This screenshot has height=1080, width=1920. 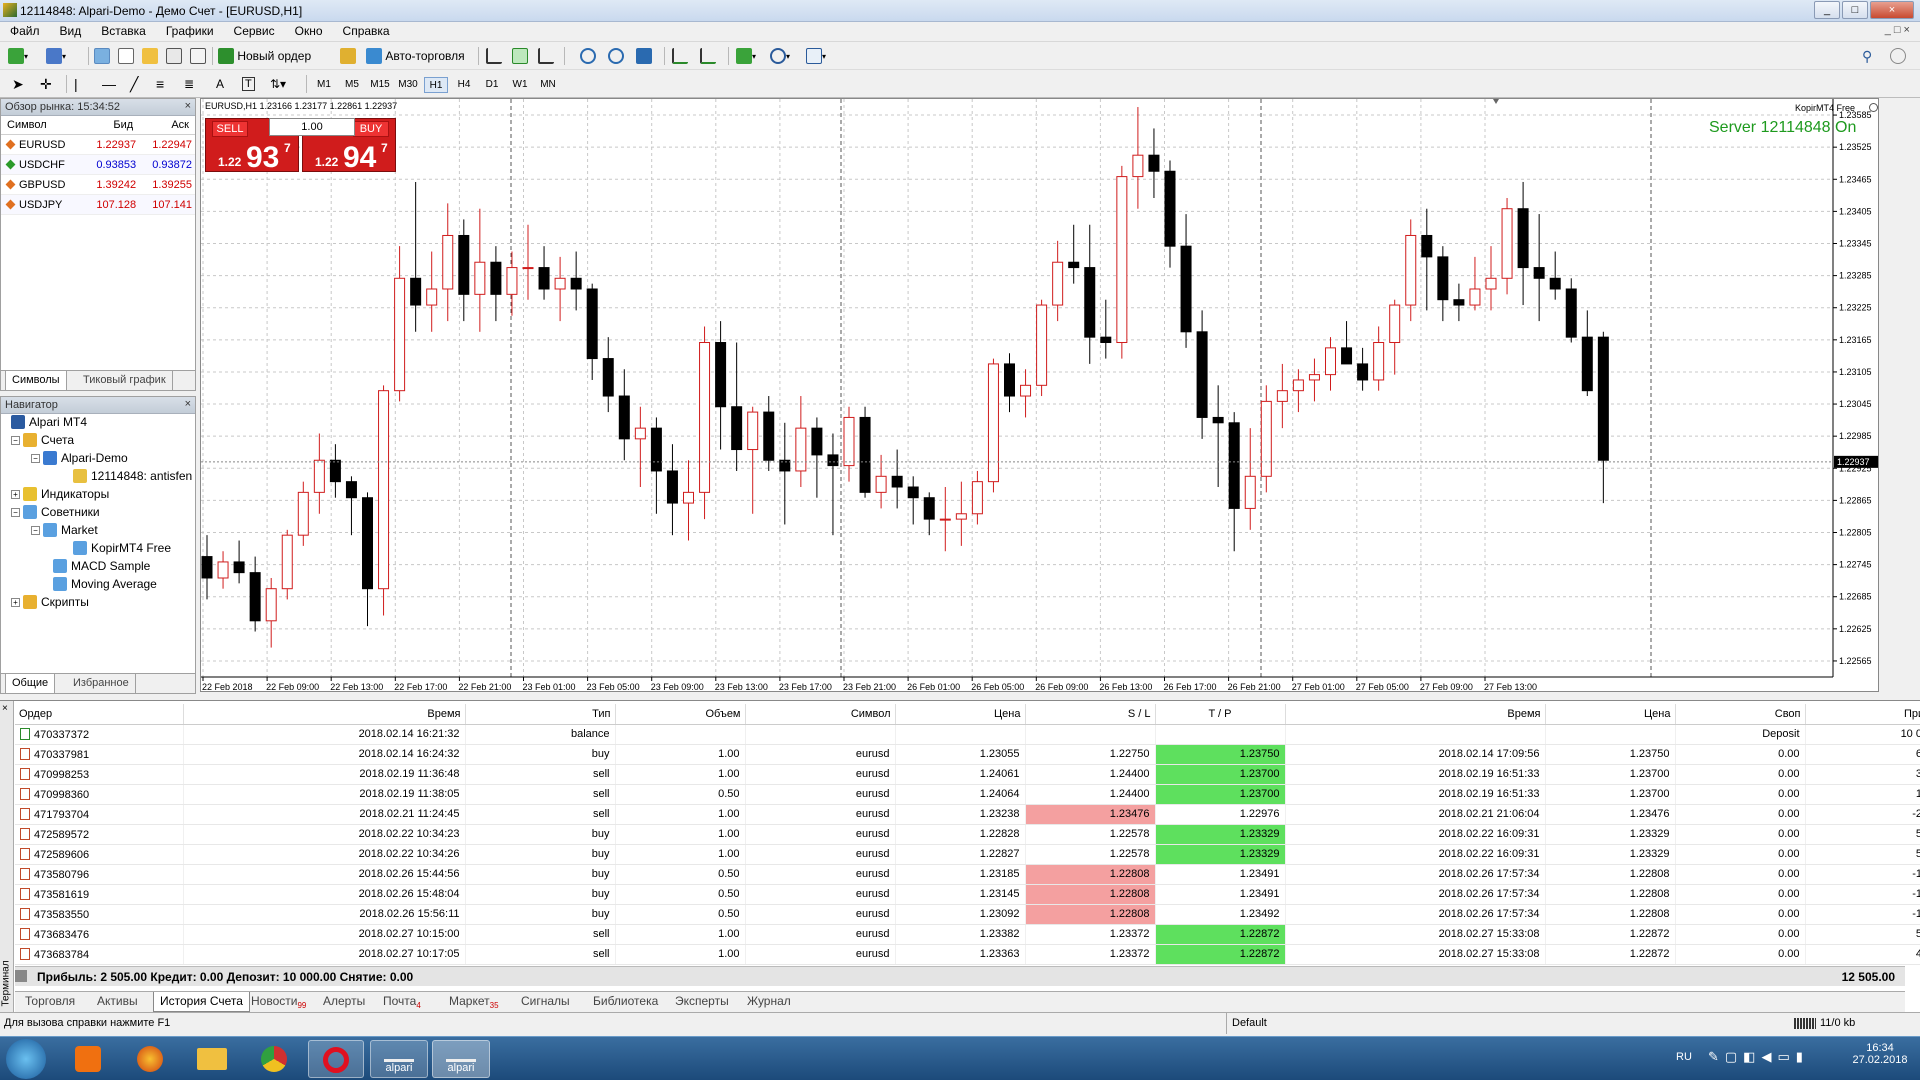 I want to click on crosshair-tool: ✛, so click(x=46, y=84).